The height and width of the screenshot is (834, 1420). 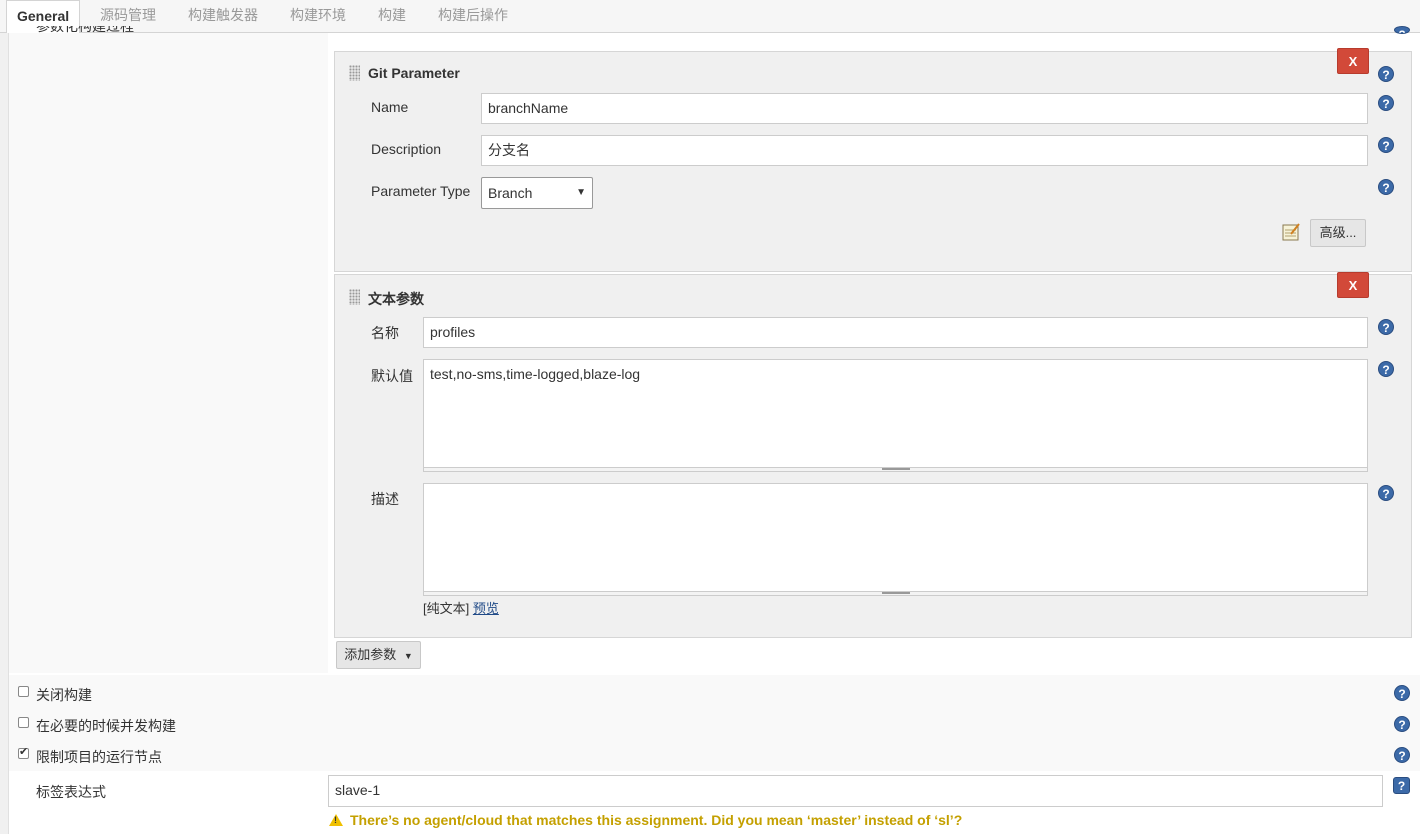 What do you see at coordinates (99, 757) in the screenshot?
I see `restrict-node-label: 限制项目的运行节点` at bounding box center [99, 757].